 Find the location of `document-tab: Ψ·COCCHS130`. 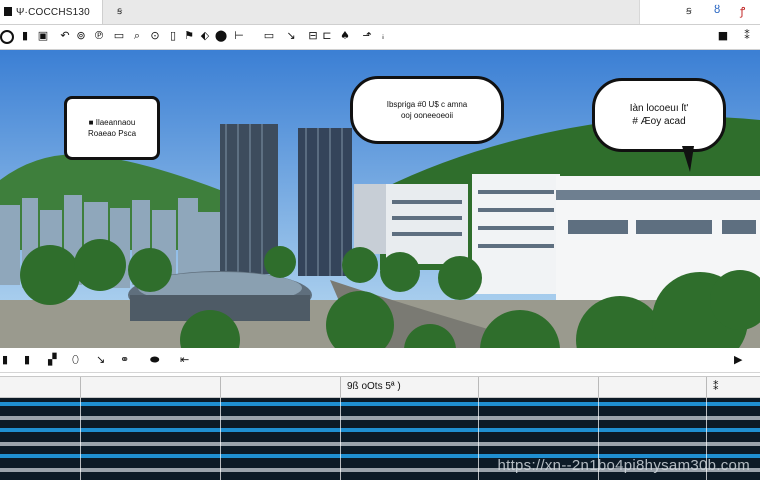

document-tab: Ψ·COCCHS130 is located at coordinates (51, 12).